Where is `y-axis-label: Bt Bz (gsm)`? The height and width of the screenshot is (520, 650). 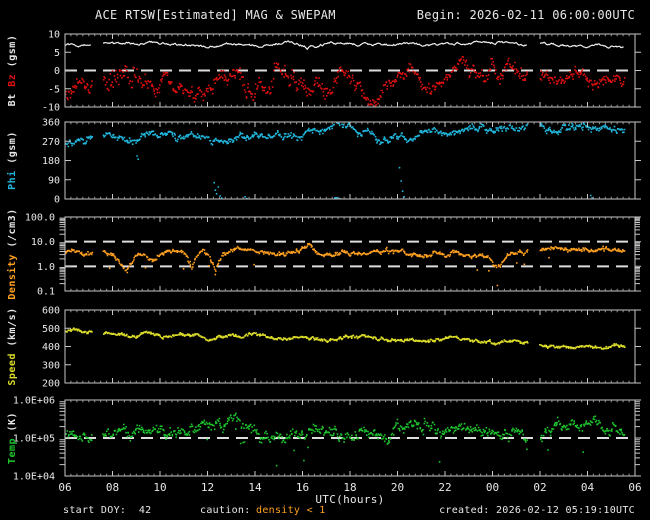
y-axis-label: Bt Bz (gsm) is located at coordinates (12, 71).